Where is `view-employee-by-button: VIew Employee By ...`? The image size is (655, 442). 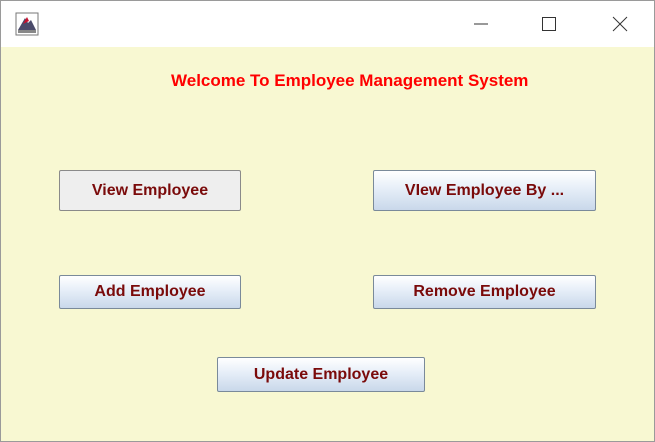 view-employee-by-button: VIew Employee By ... is located at coordinates (484, 190).